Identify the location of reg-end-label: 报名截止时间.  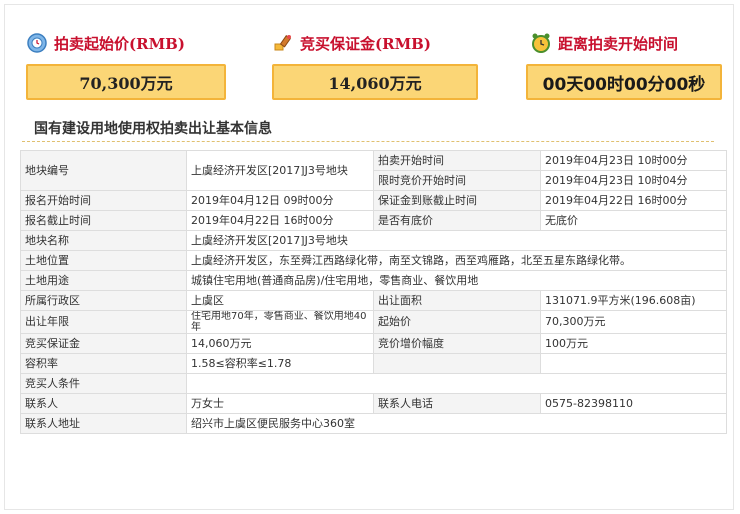
(103, 220).